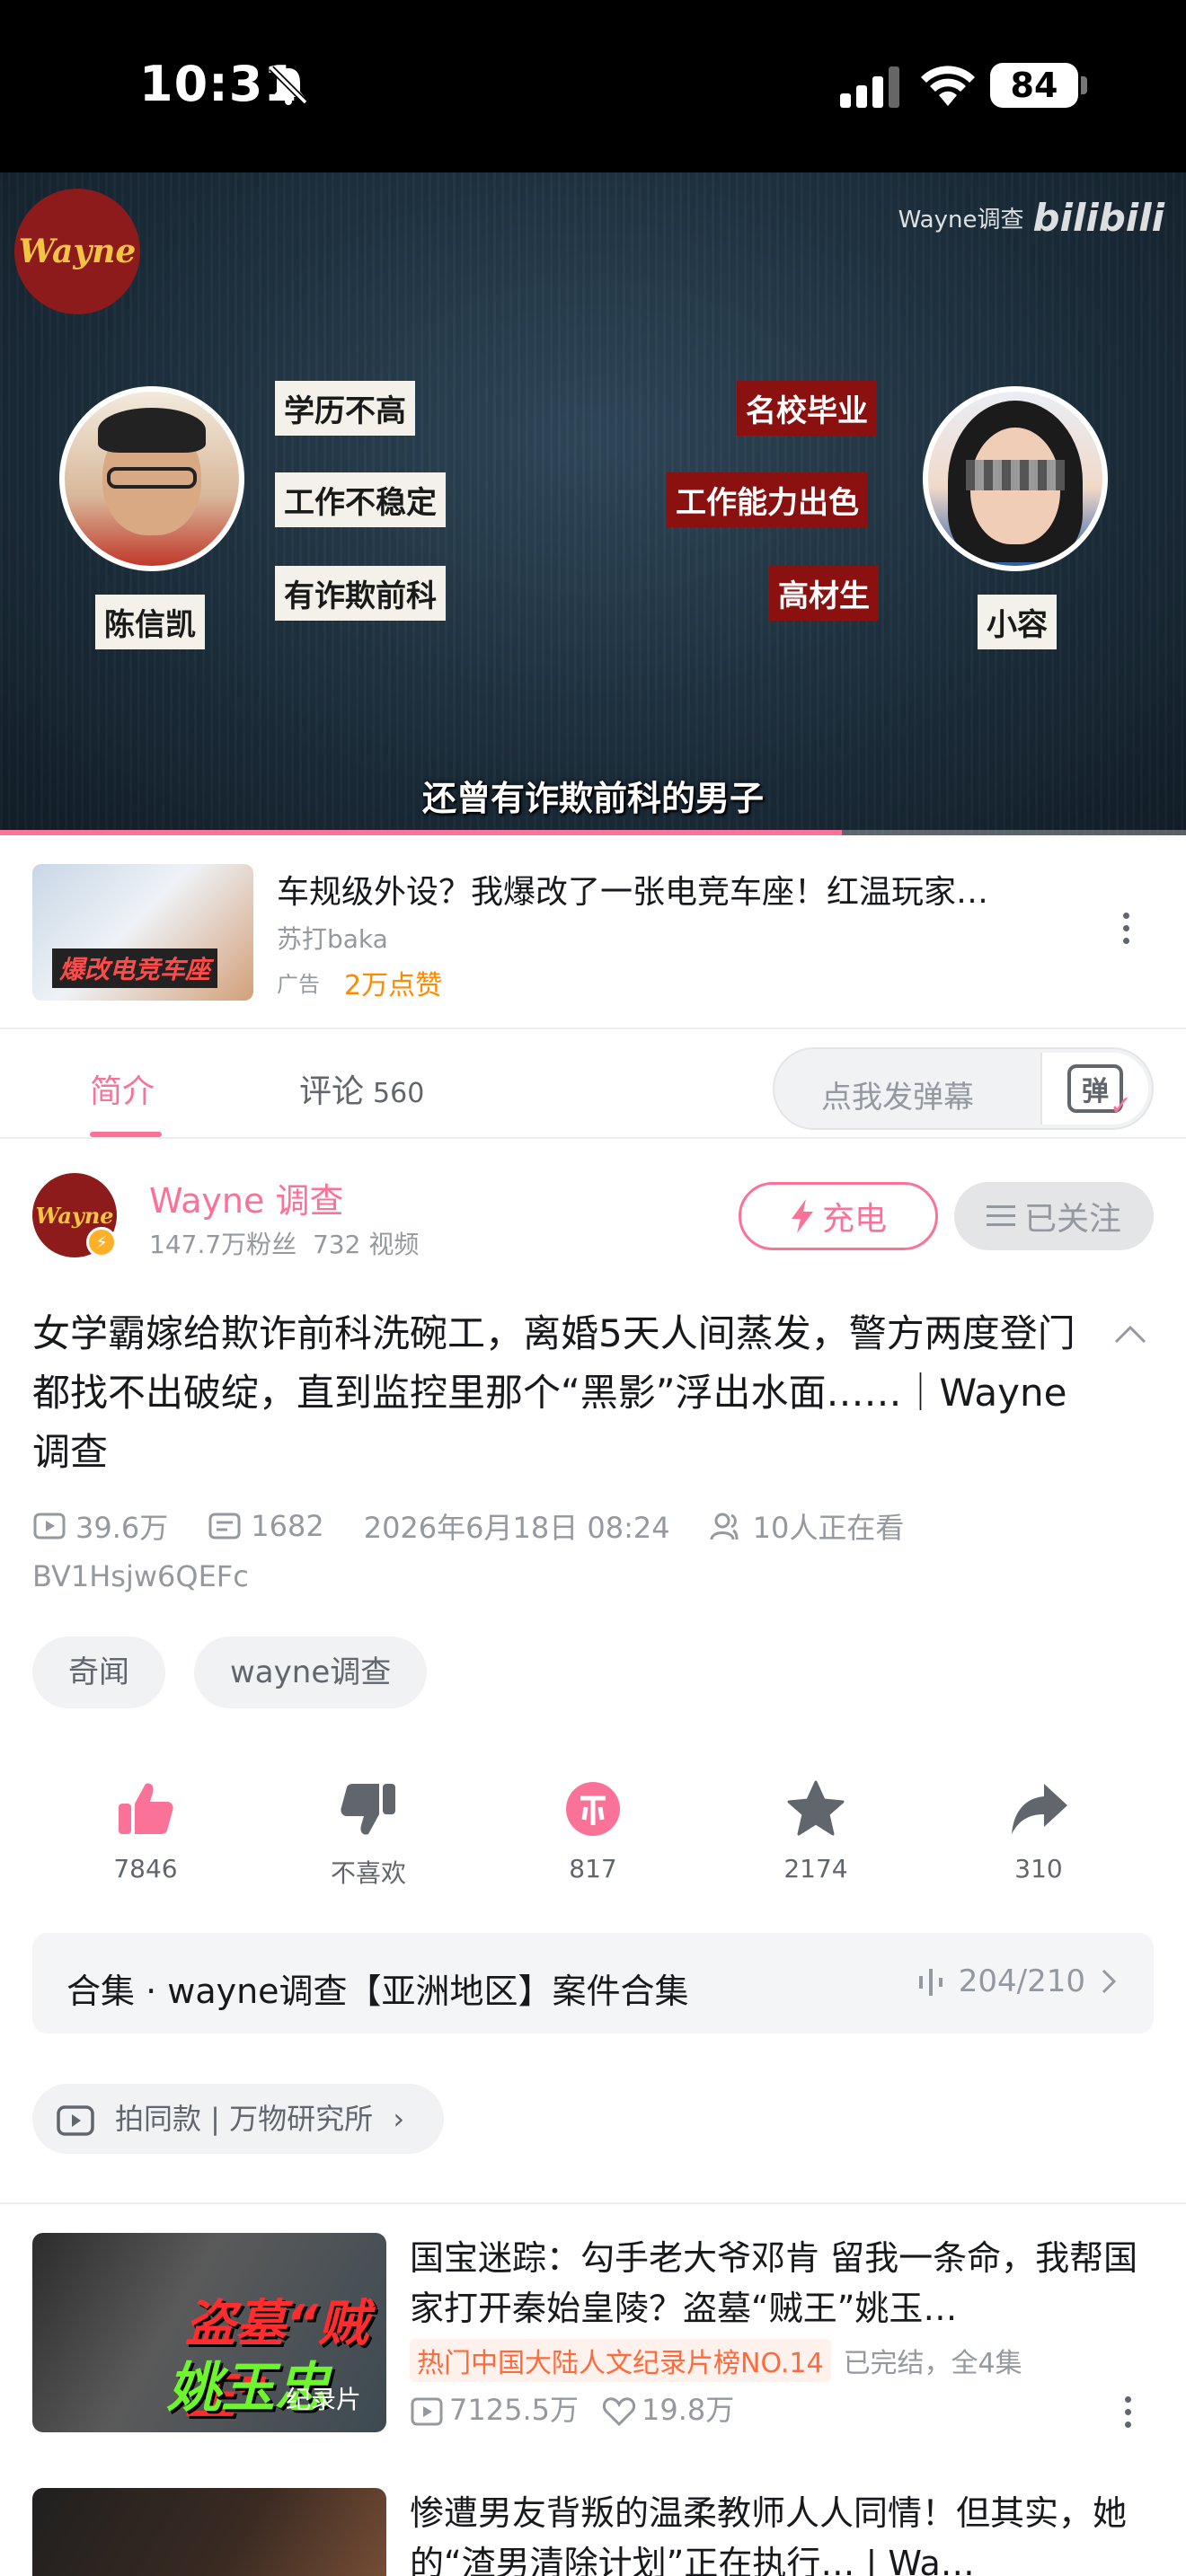  Describe the element at coordinates (869, 87) in the screenshot. I see `signal-icon` at that location.